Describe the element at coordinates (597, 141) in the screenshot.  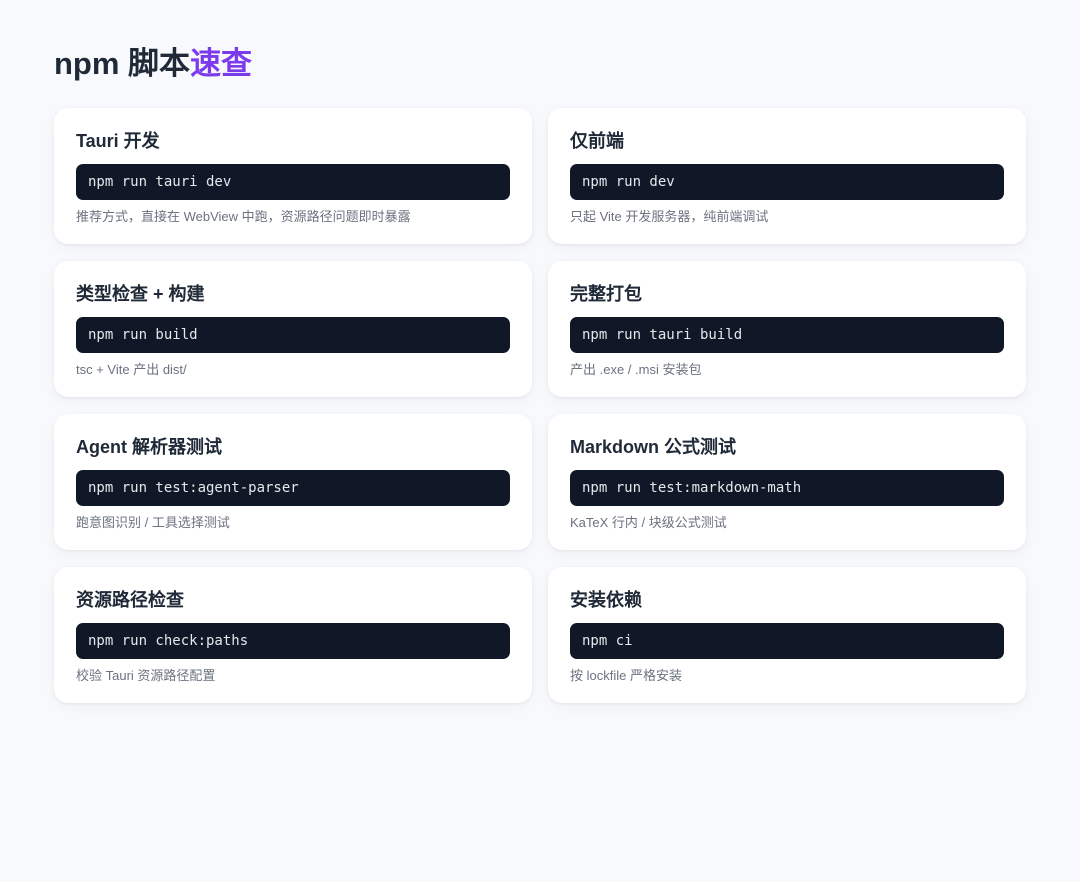
I see `card-title: 仅前端` at that location.